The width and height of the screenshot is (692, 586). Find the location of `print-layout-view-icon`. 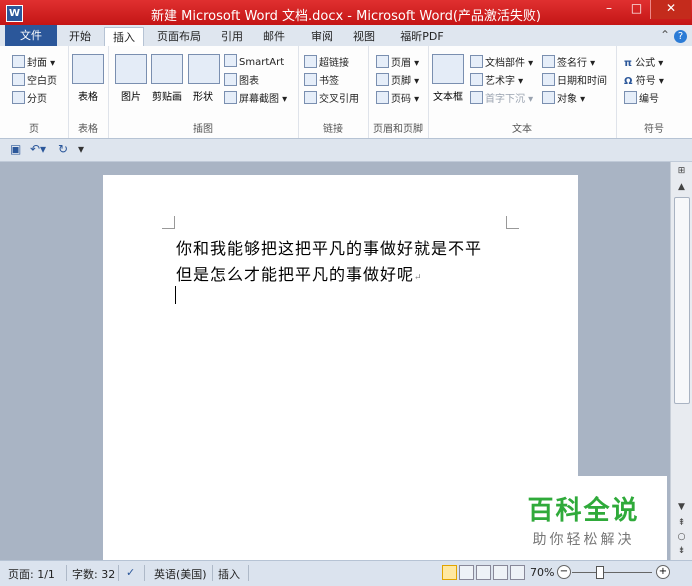

print-layout-view-icon is located at coordinates (449, 572).